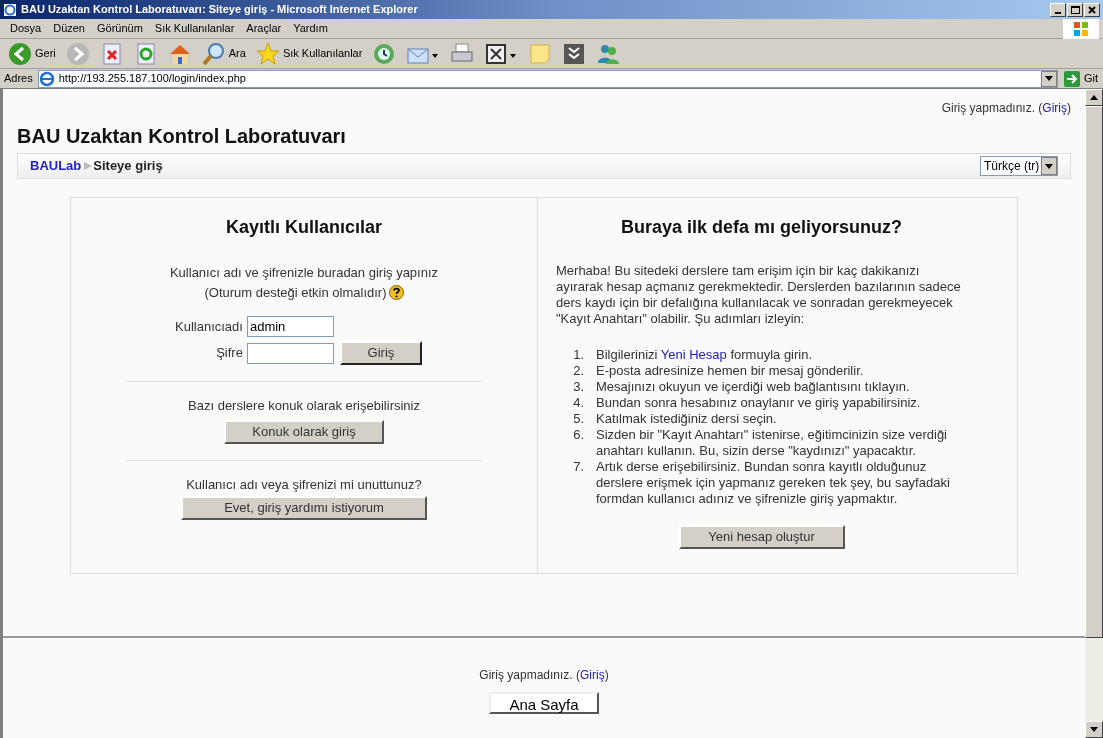  Describe the element at coordinates (384, 53) in the screenshot. I see `history-icon` at that location.